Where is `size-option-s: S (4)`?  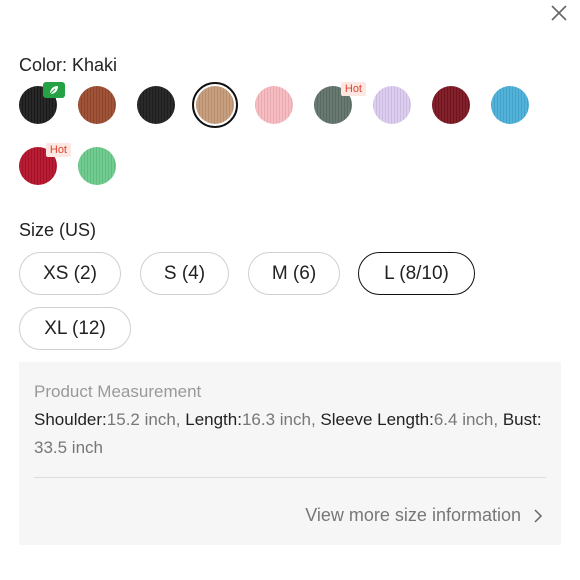
size-option-s: S (4) is located at coordinates (184, 273).